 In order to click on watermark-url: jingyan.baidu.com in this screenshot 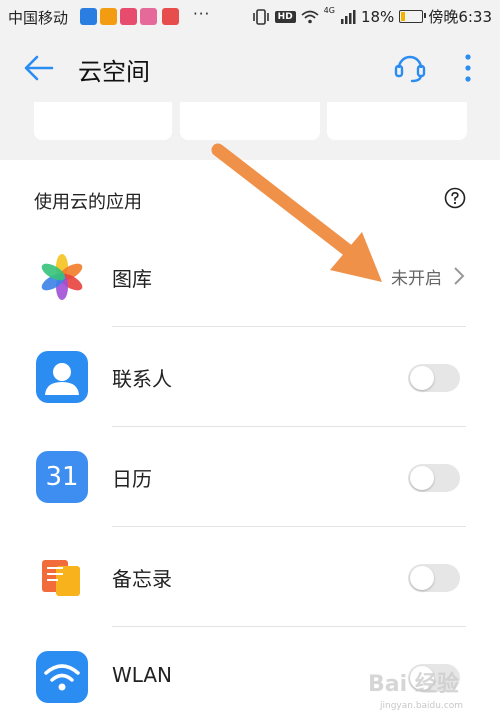, I will do `click(422, 706)`.